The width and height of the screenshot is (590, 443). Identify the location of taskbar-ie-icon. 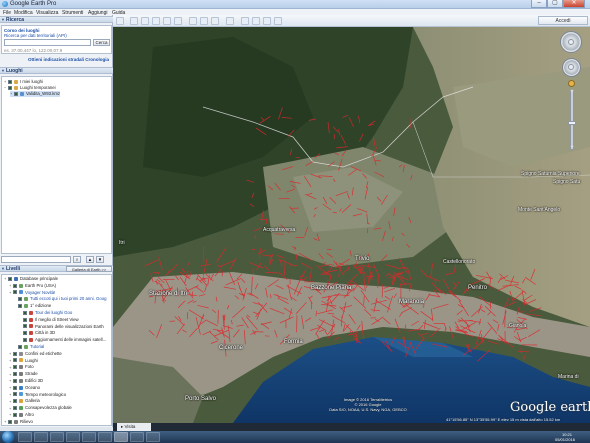
(25, 437).